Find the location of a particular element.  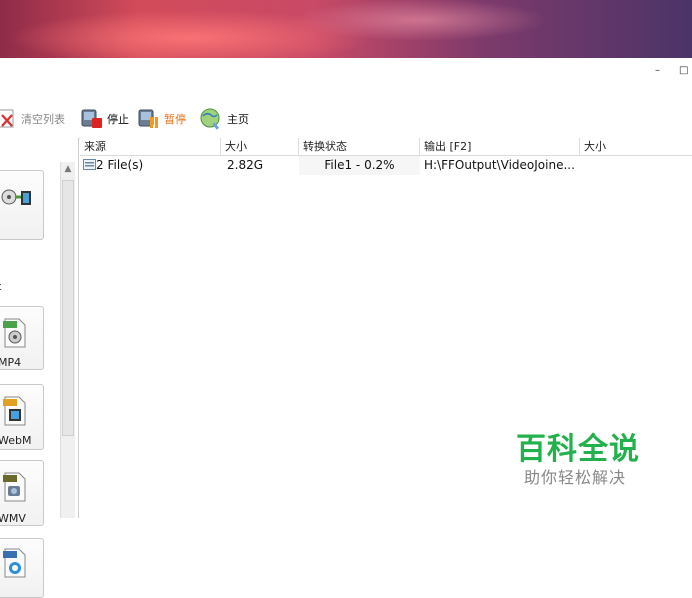

file-list-icon is located at coordinates (89, 164).